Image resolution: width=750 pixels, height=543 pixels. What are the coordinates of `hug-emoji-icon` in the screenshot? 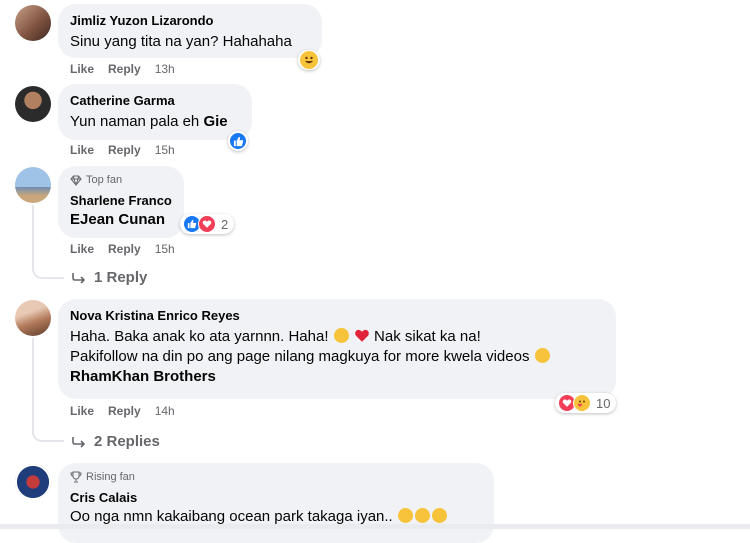 It's located at (542, 355).